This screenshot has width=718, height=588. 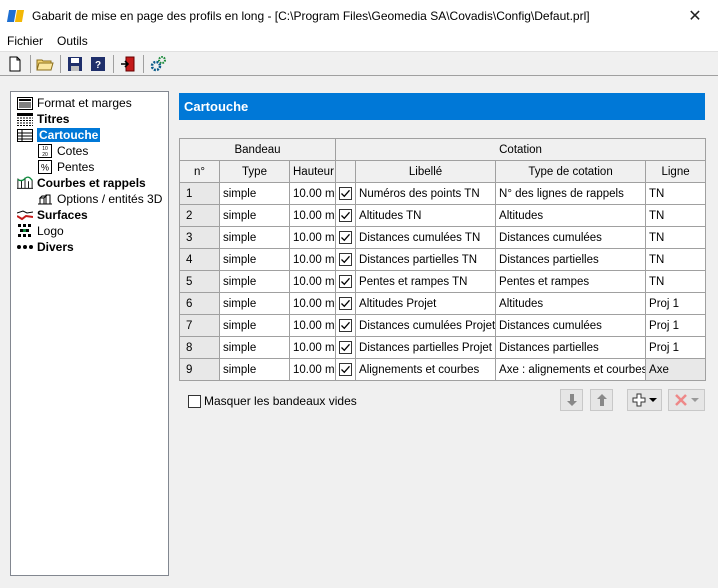 What do you see at coordinates (676, 171) in the screenshot?
I see `column-header-ligne: Ligne` at bounding box center [676, 171].